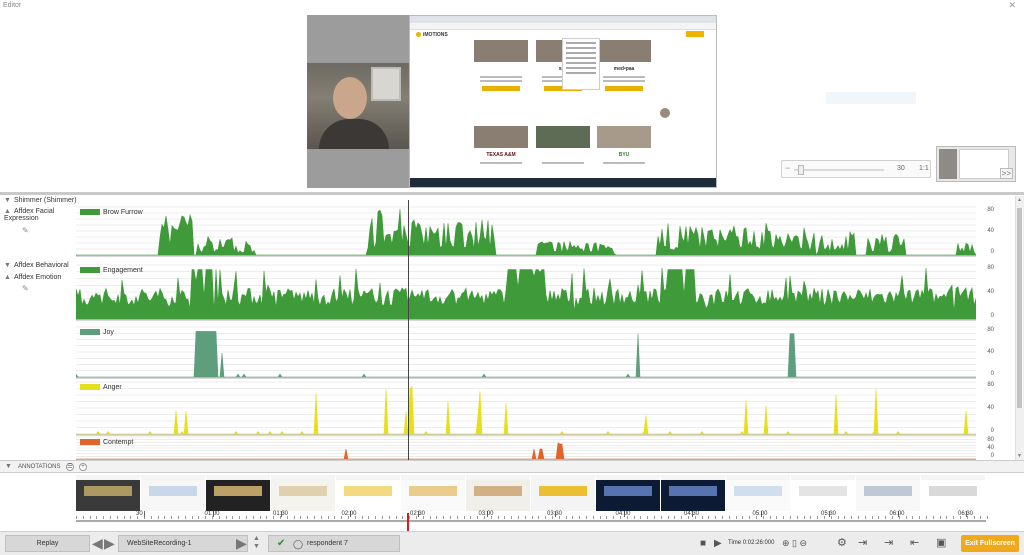 The image size is (1024, 555). I want to click on prev-arrow-icon: ◀, so click(97, 543).